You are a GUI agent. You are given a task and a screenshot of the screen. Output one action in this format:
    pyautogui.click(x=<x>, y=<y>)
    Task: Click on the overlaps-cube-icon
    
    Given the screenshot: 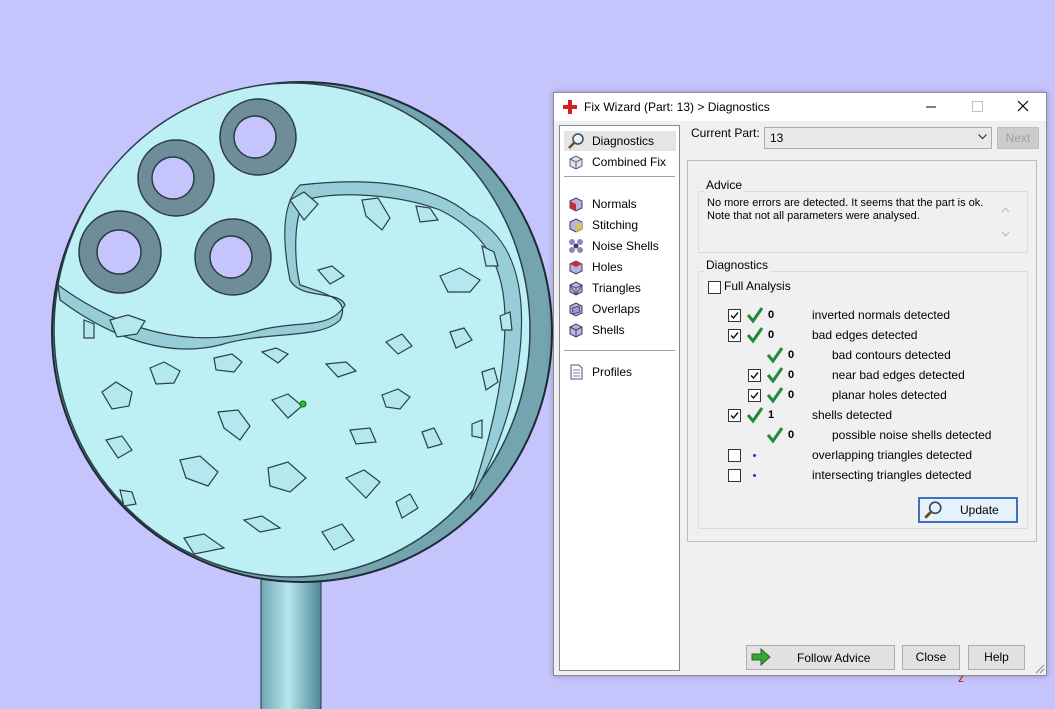 What is the action you would take?
    pyautogui.click(x=576, y=309)
    